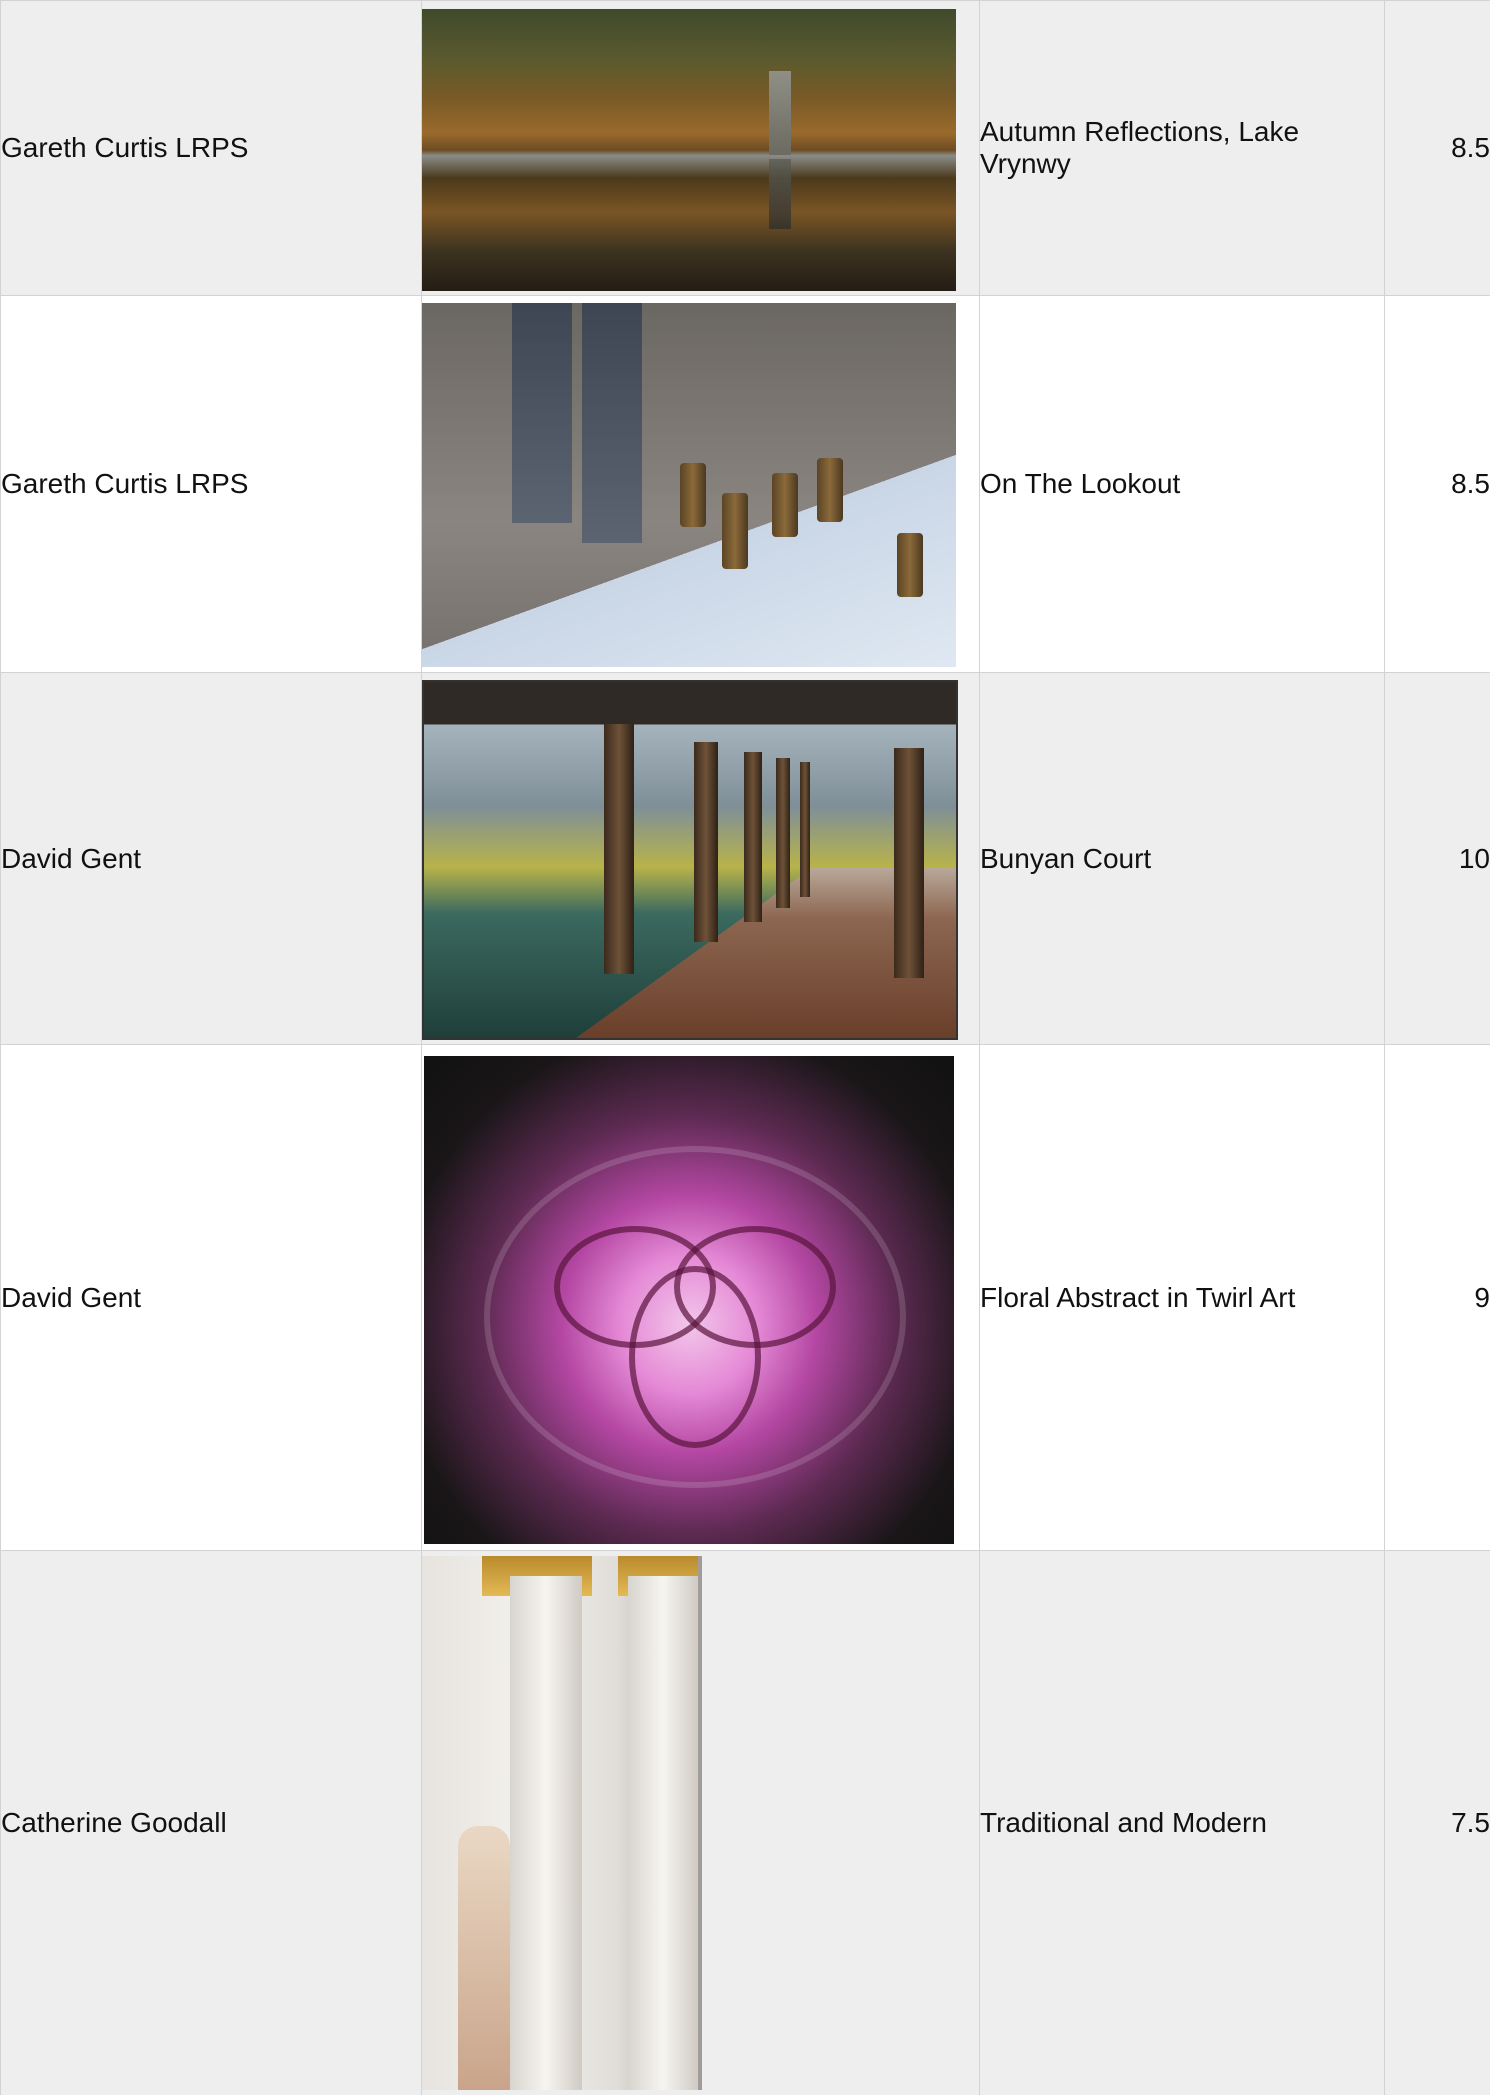 The image size is (1490, 2095). Describe the element at coordinates (695, 1317) in the screenshot. I see `petal-shape` at that location.